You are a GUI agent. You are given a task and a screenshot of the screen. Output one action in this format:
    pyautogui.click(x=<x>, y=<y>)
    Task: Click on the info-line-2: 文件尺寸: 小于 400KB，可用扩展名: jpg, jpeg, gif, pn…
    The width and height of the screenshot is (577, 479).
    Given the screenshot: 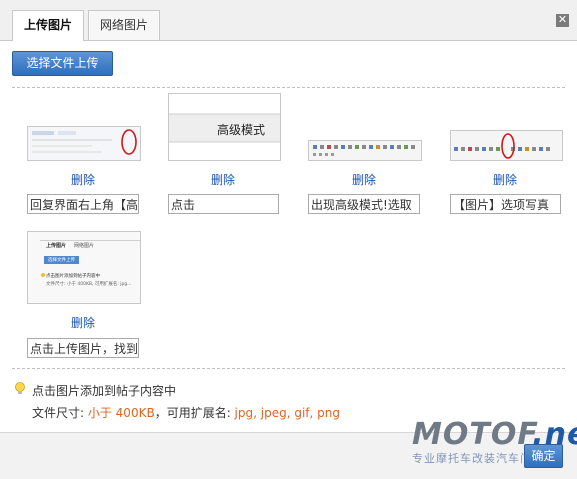 What is the action you would take?
    pyautogui.click(x=177, y=412)
    